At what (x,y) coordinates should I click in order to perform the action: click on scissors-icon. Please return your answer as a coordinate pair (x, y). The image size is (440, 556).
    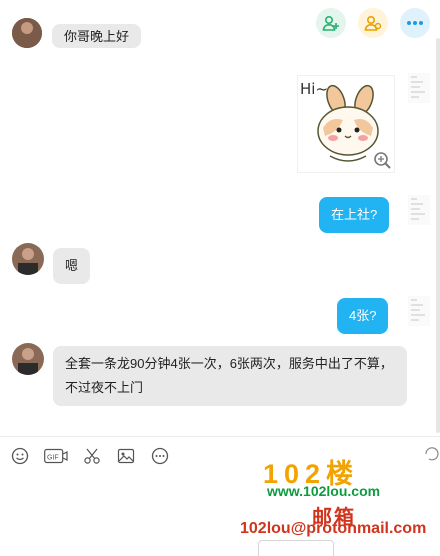
    Looking at the image, I should click on (92, 456).